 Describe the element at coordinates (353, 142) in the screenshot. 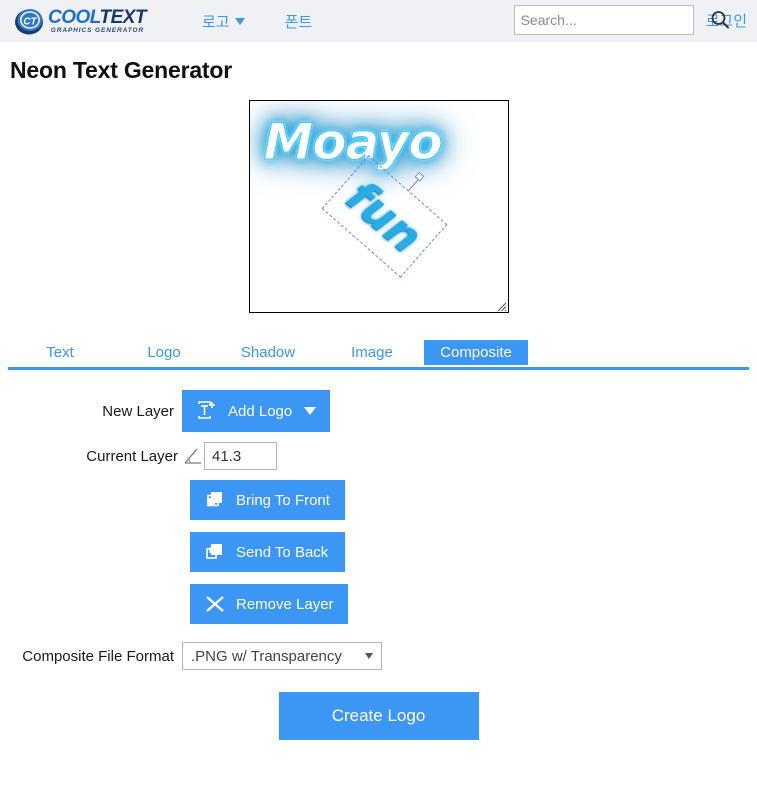

I see `neon-text-layer: Moayo` at that location.